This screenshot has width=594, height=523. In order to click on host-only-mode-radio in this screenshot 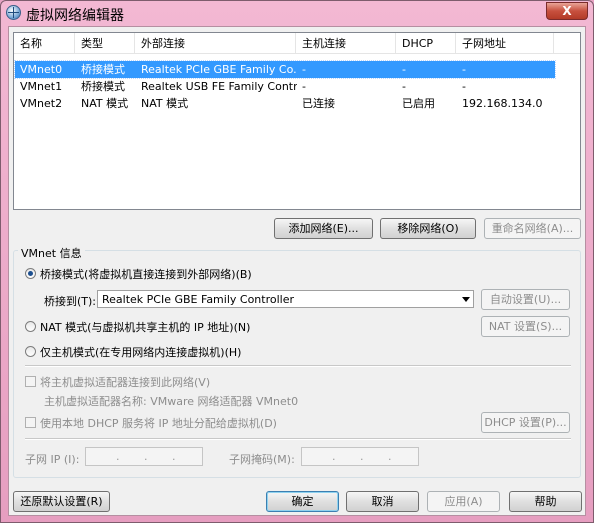, I will do `click(30, 351)`.